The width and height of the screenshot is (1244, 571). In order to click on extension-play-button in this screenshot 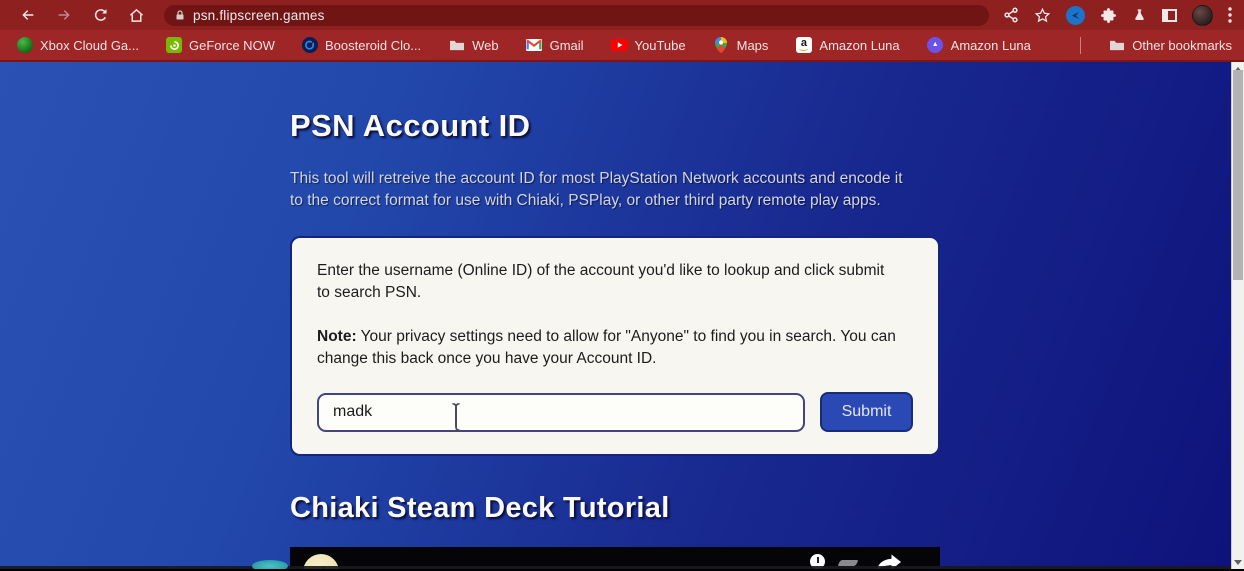, I will do `click(1075, 15)`.